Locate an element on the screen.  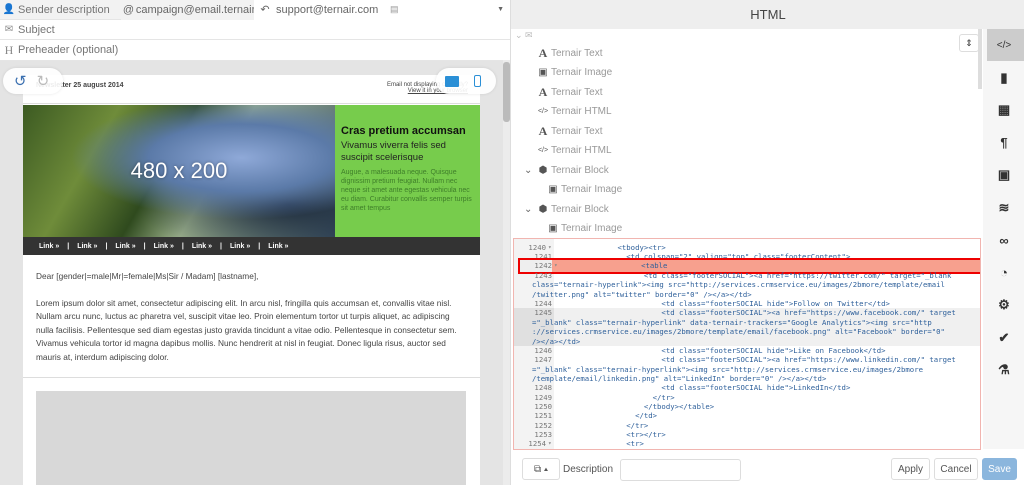
paragraph-icon: ¶ is located at coordinates (1003, 143).